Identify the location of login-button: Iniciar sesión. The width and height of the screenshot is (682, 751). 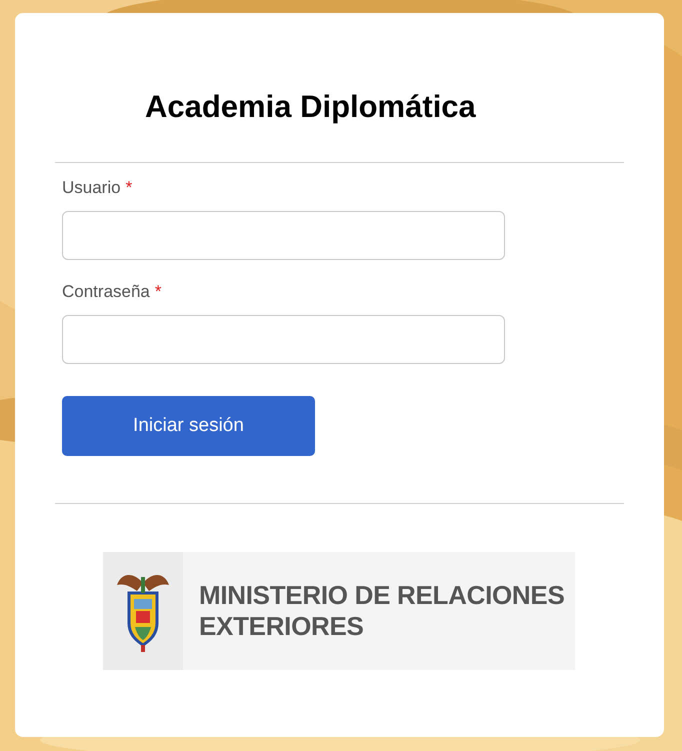
(188, 426).